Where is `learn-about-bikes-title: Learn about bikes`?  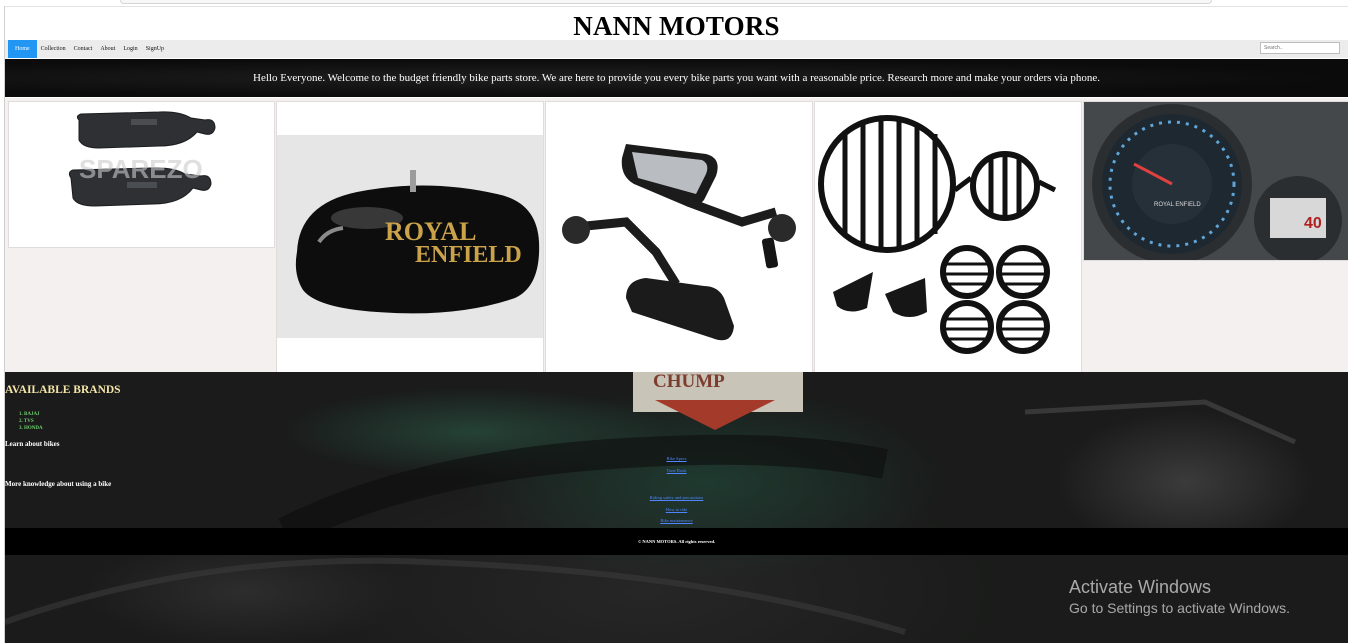
learn-about-bikes-title: Learn about bikes is located at coordinates (32, 444).